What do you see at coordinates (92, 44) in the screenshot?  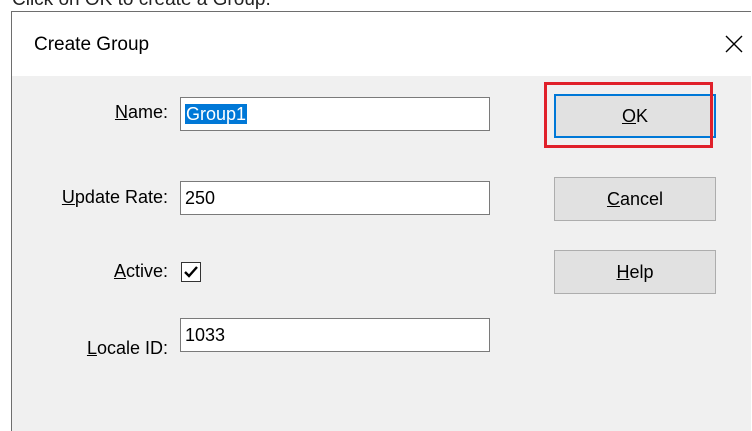 I see `dialog-title: Create Group` at bounding box center [92, 44].